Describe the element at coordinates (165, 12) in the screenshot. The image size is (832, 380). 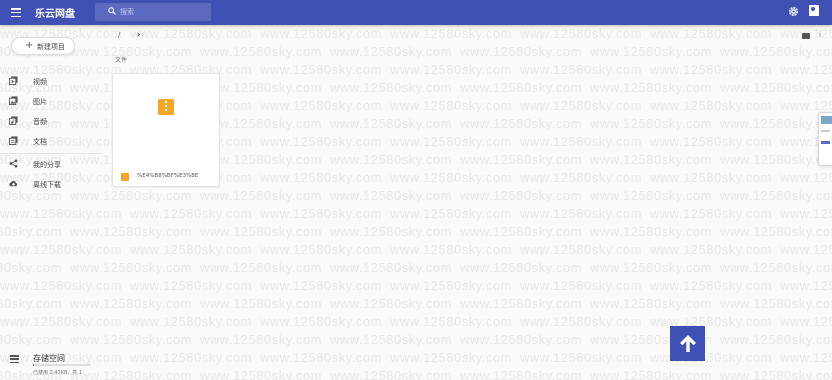
I see `search-input` at that location.